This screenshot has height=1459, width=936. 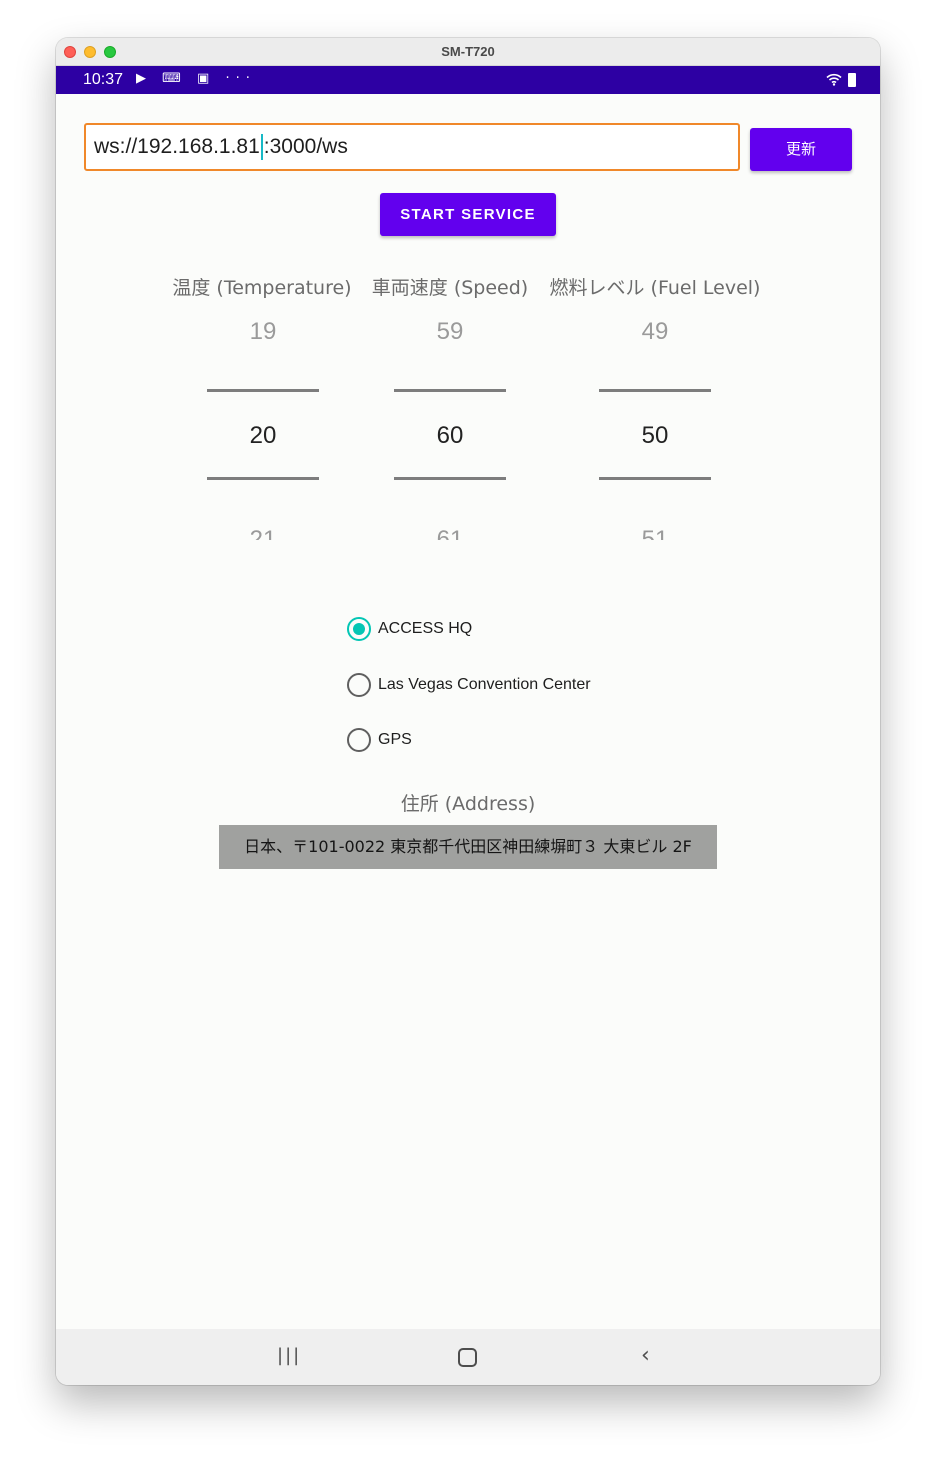 What do you see at coordinates (834, 79) in the screenshot?
I see `wifi-icon` at bounding box center [834, 79].